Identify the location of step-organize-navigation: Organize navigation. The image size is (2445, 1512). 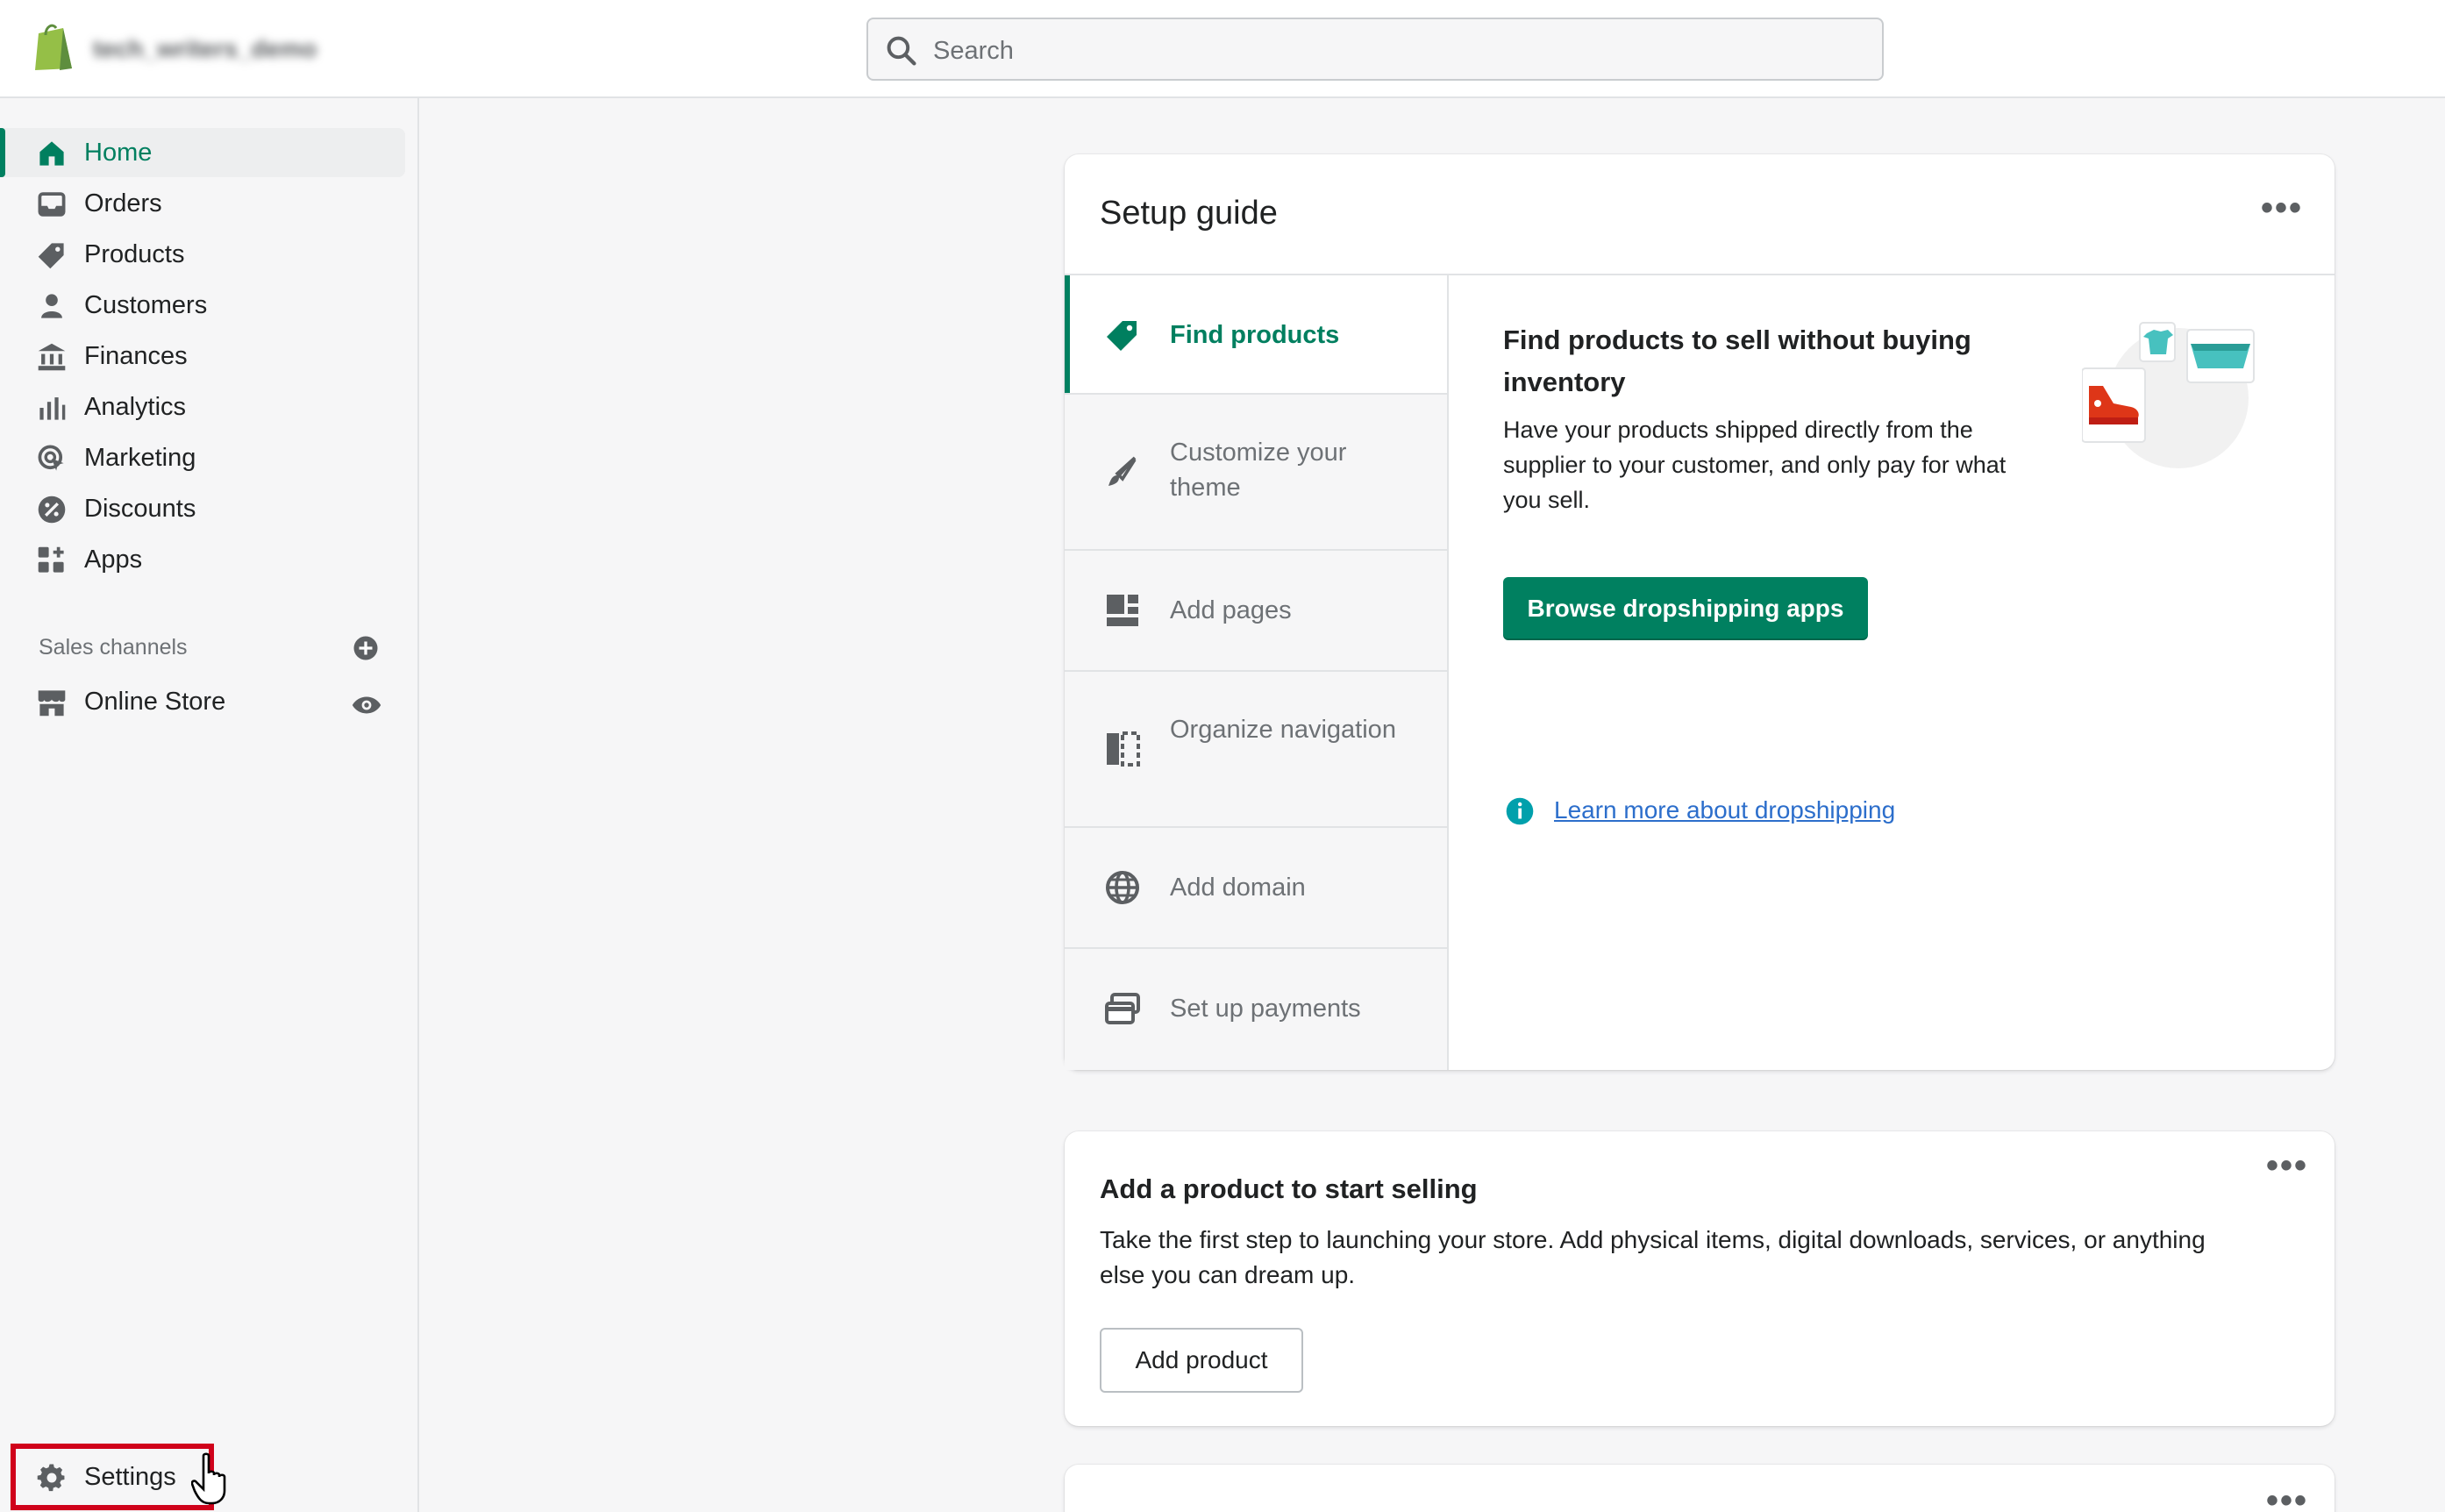
(1256, 750).